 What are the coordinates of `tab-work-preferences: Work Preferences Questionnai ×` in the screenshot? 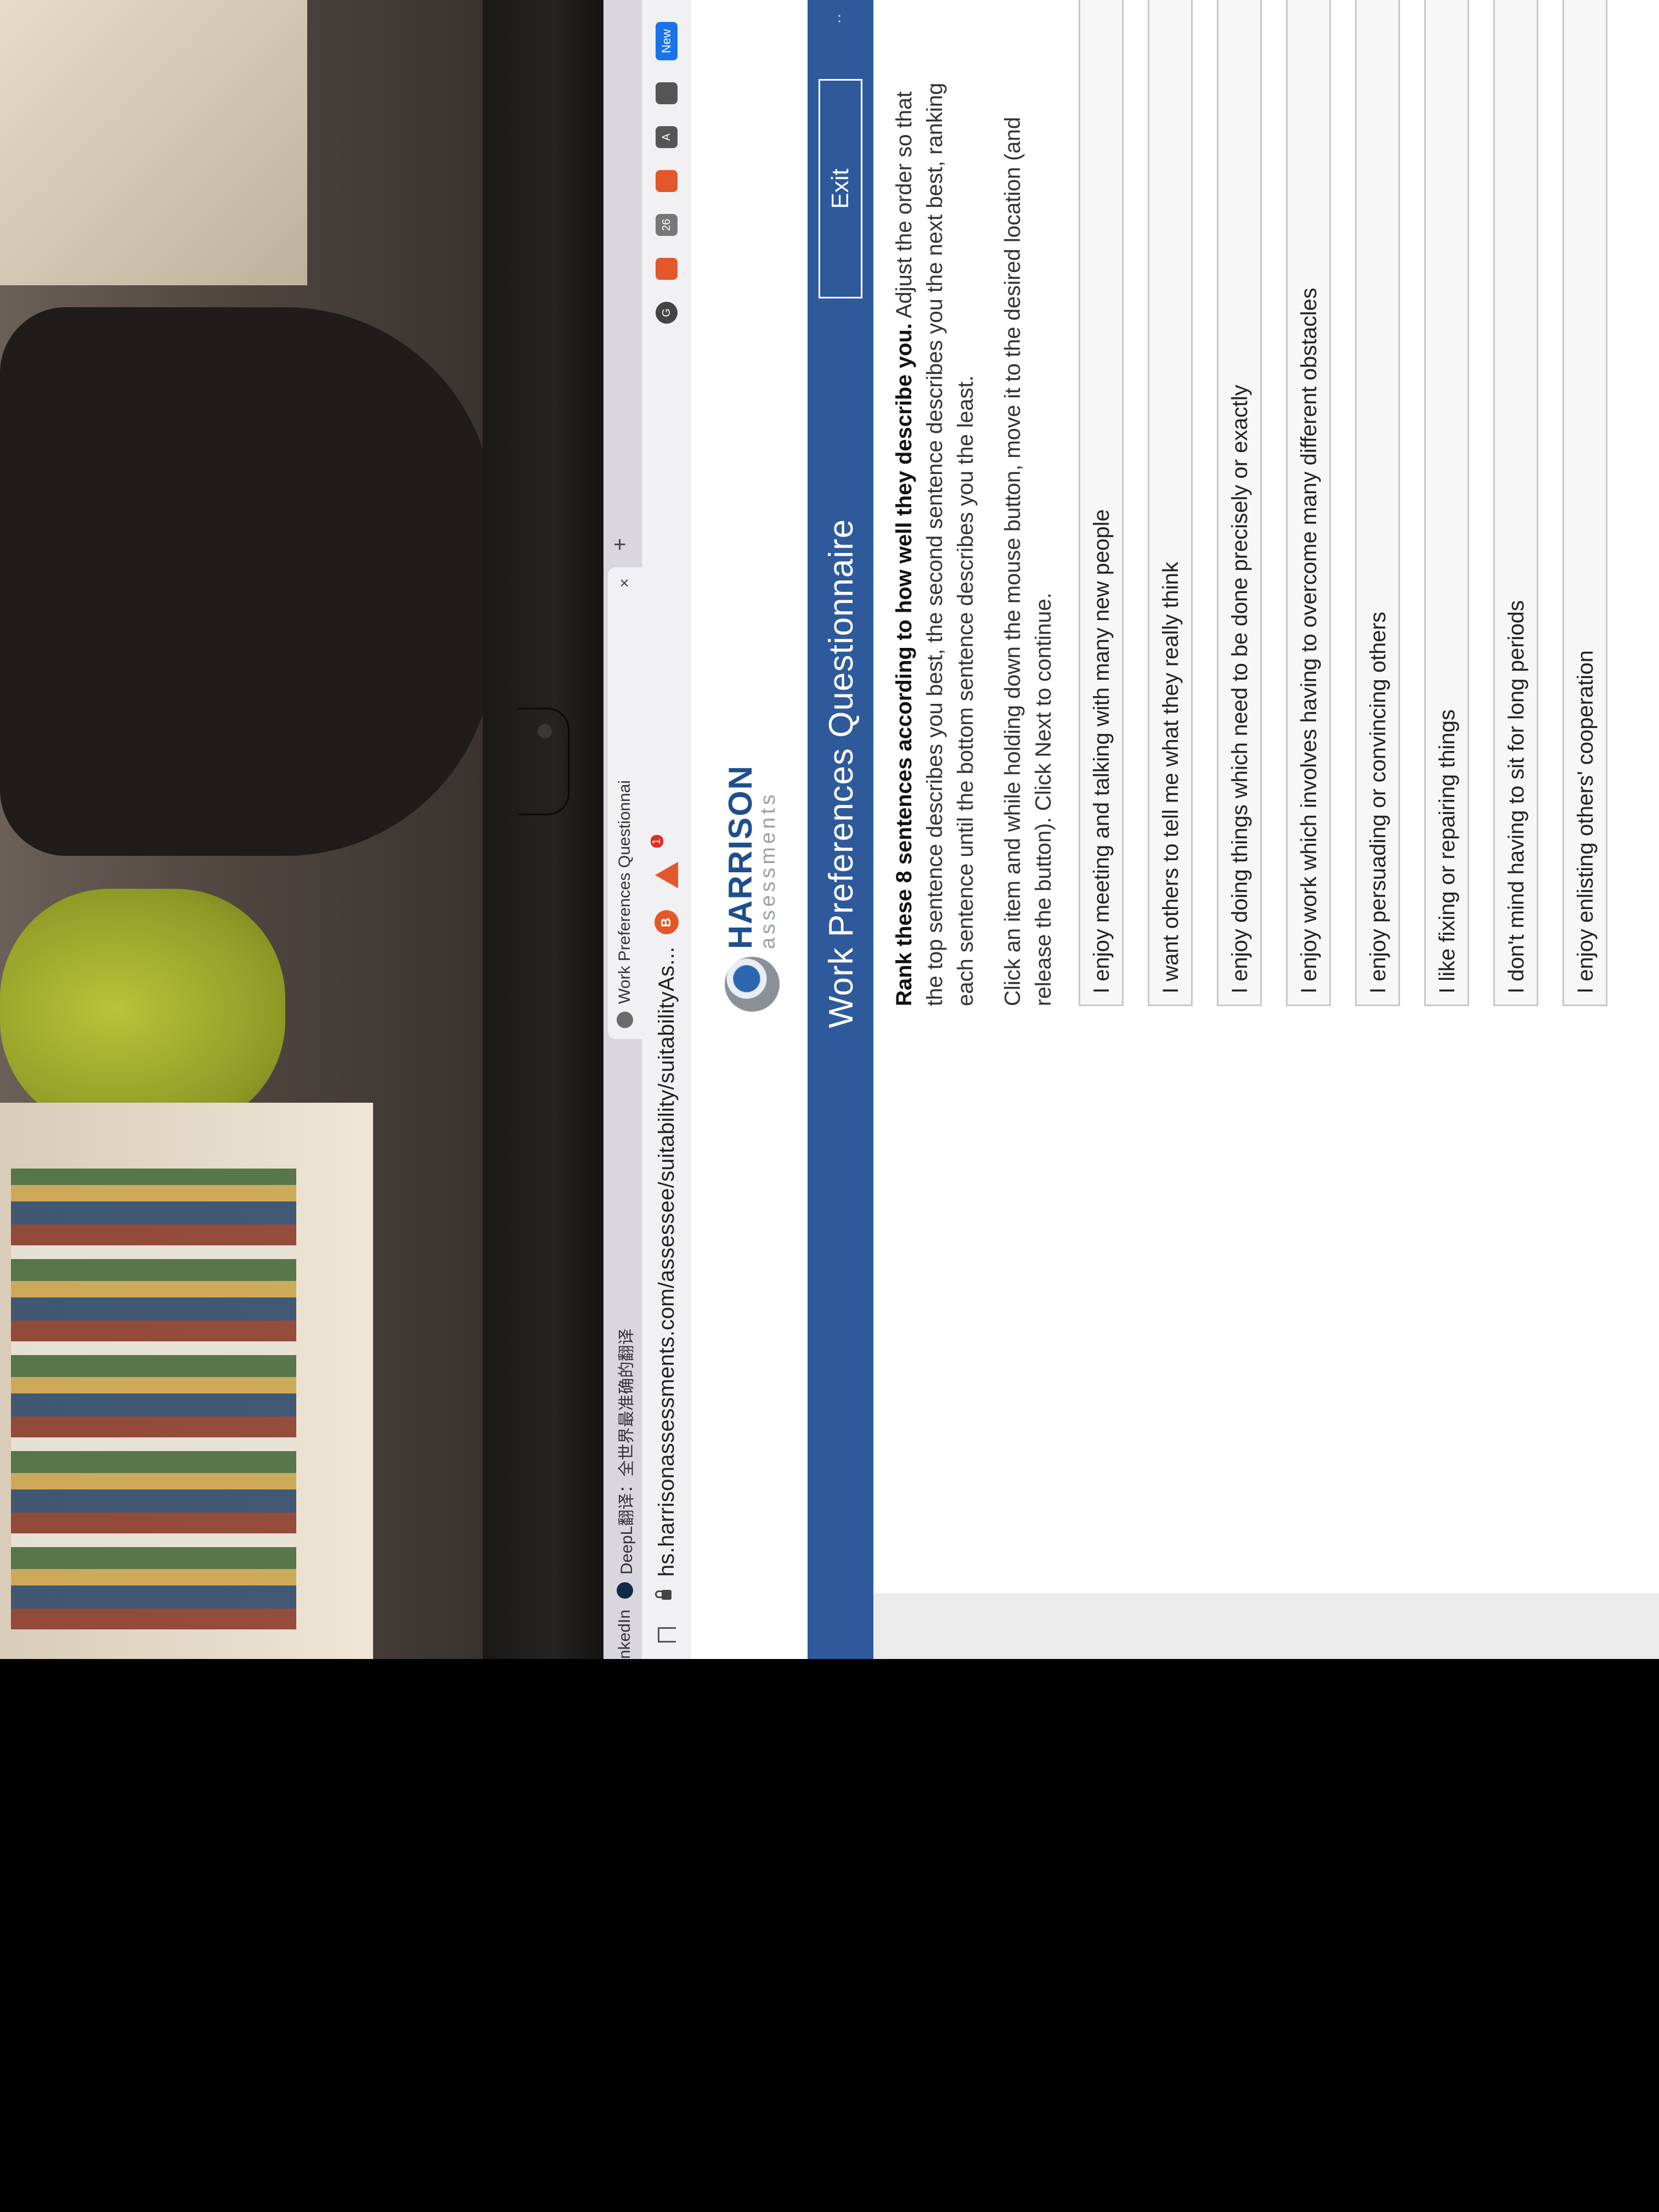 It's located at (625, 803).